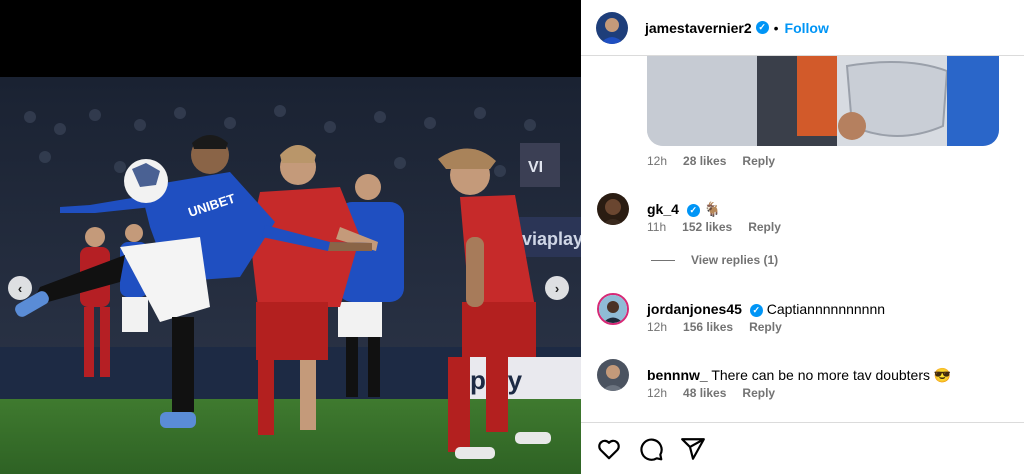 The image size is (1024, 474). Describe the element at coordinates (704, 161) in the screenshot. I see `comment-likes: 28 likes` at that location.